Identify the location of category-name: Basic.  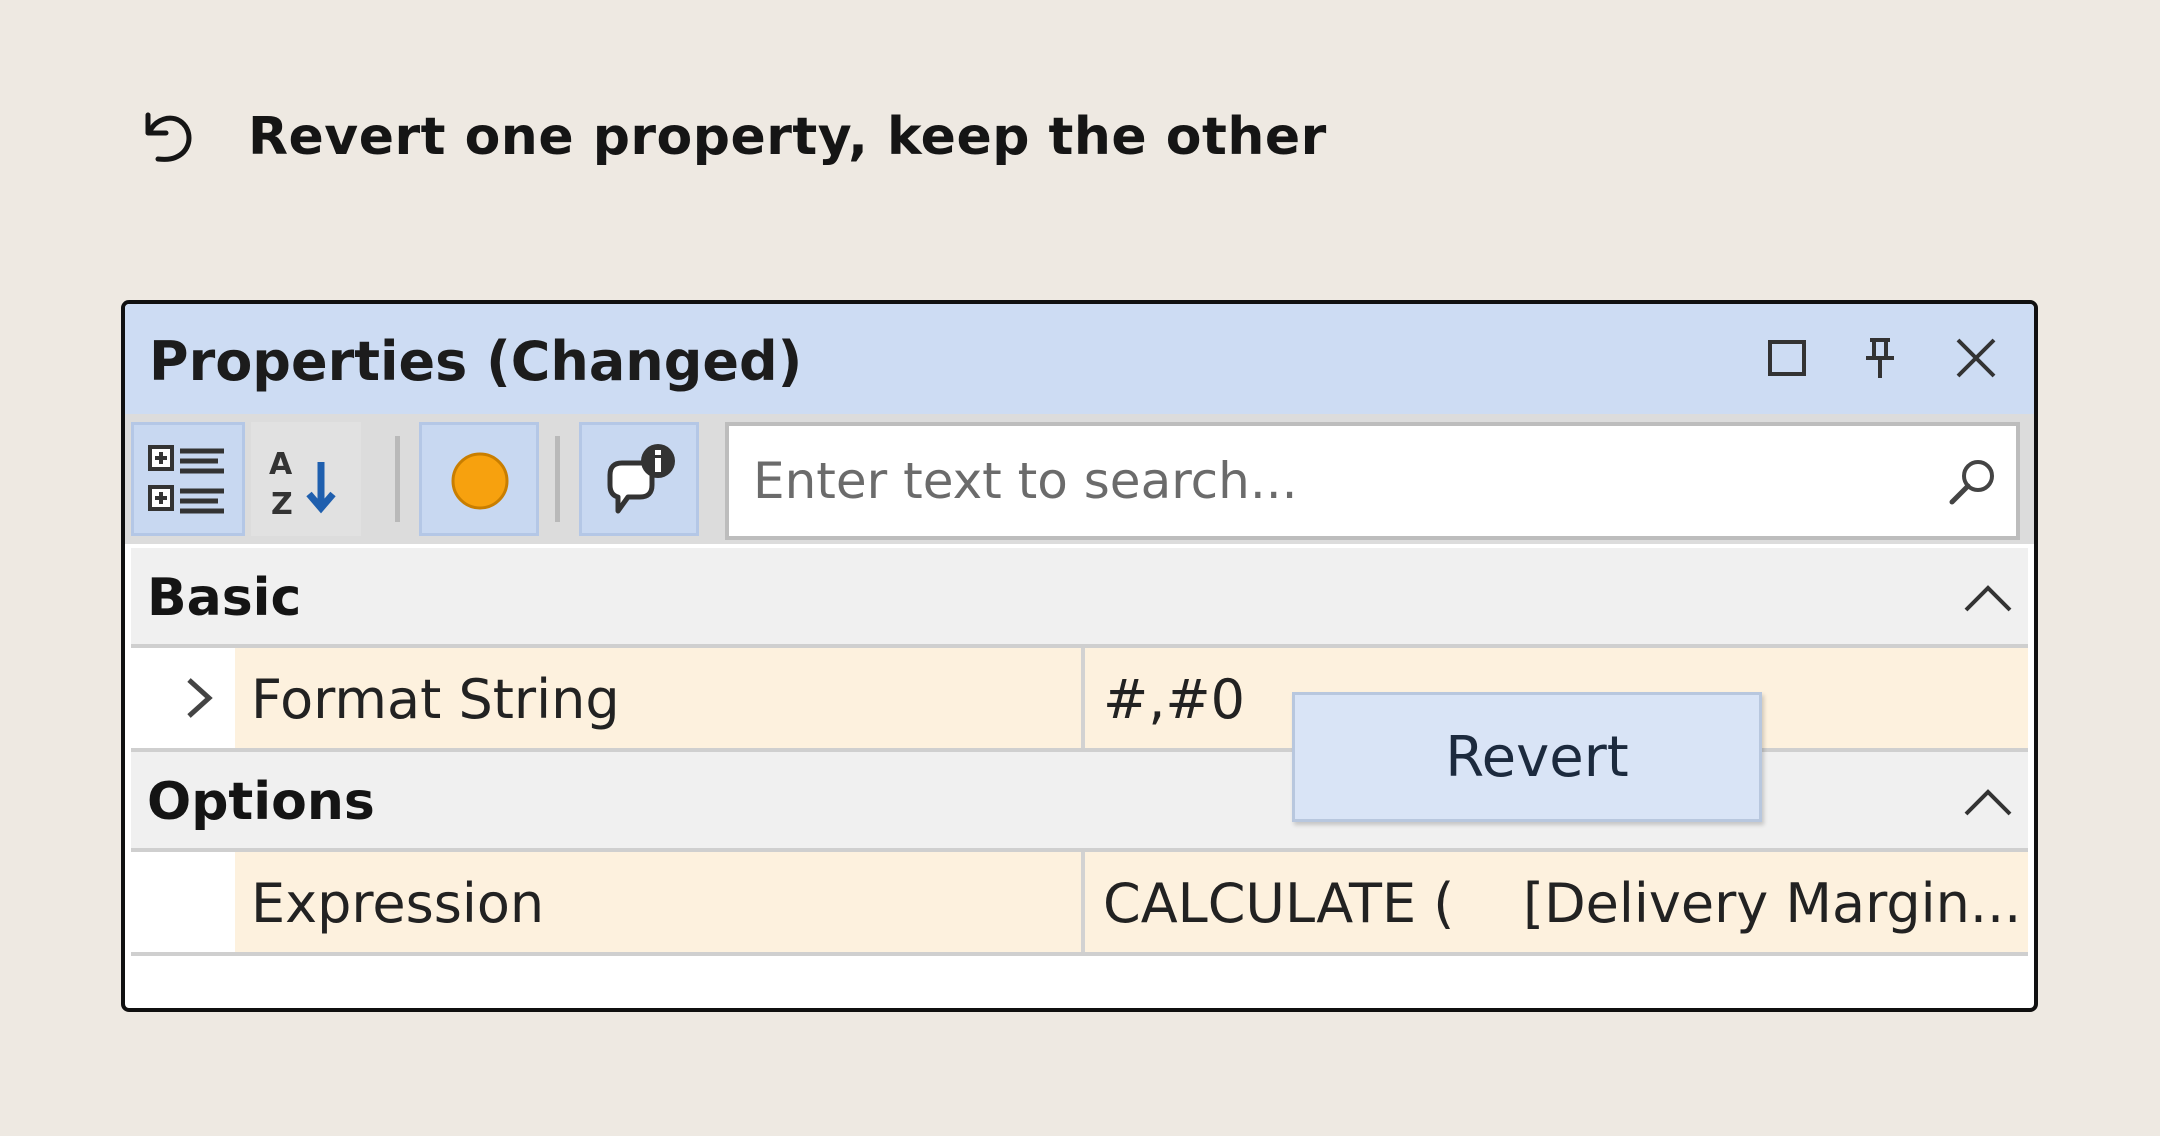
(224, 598).